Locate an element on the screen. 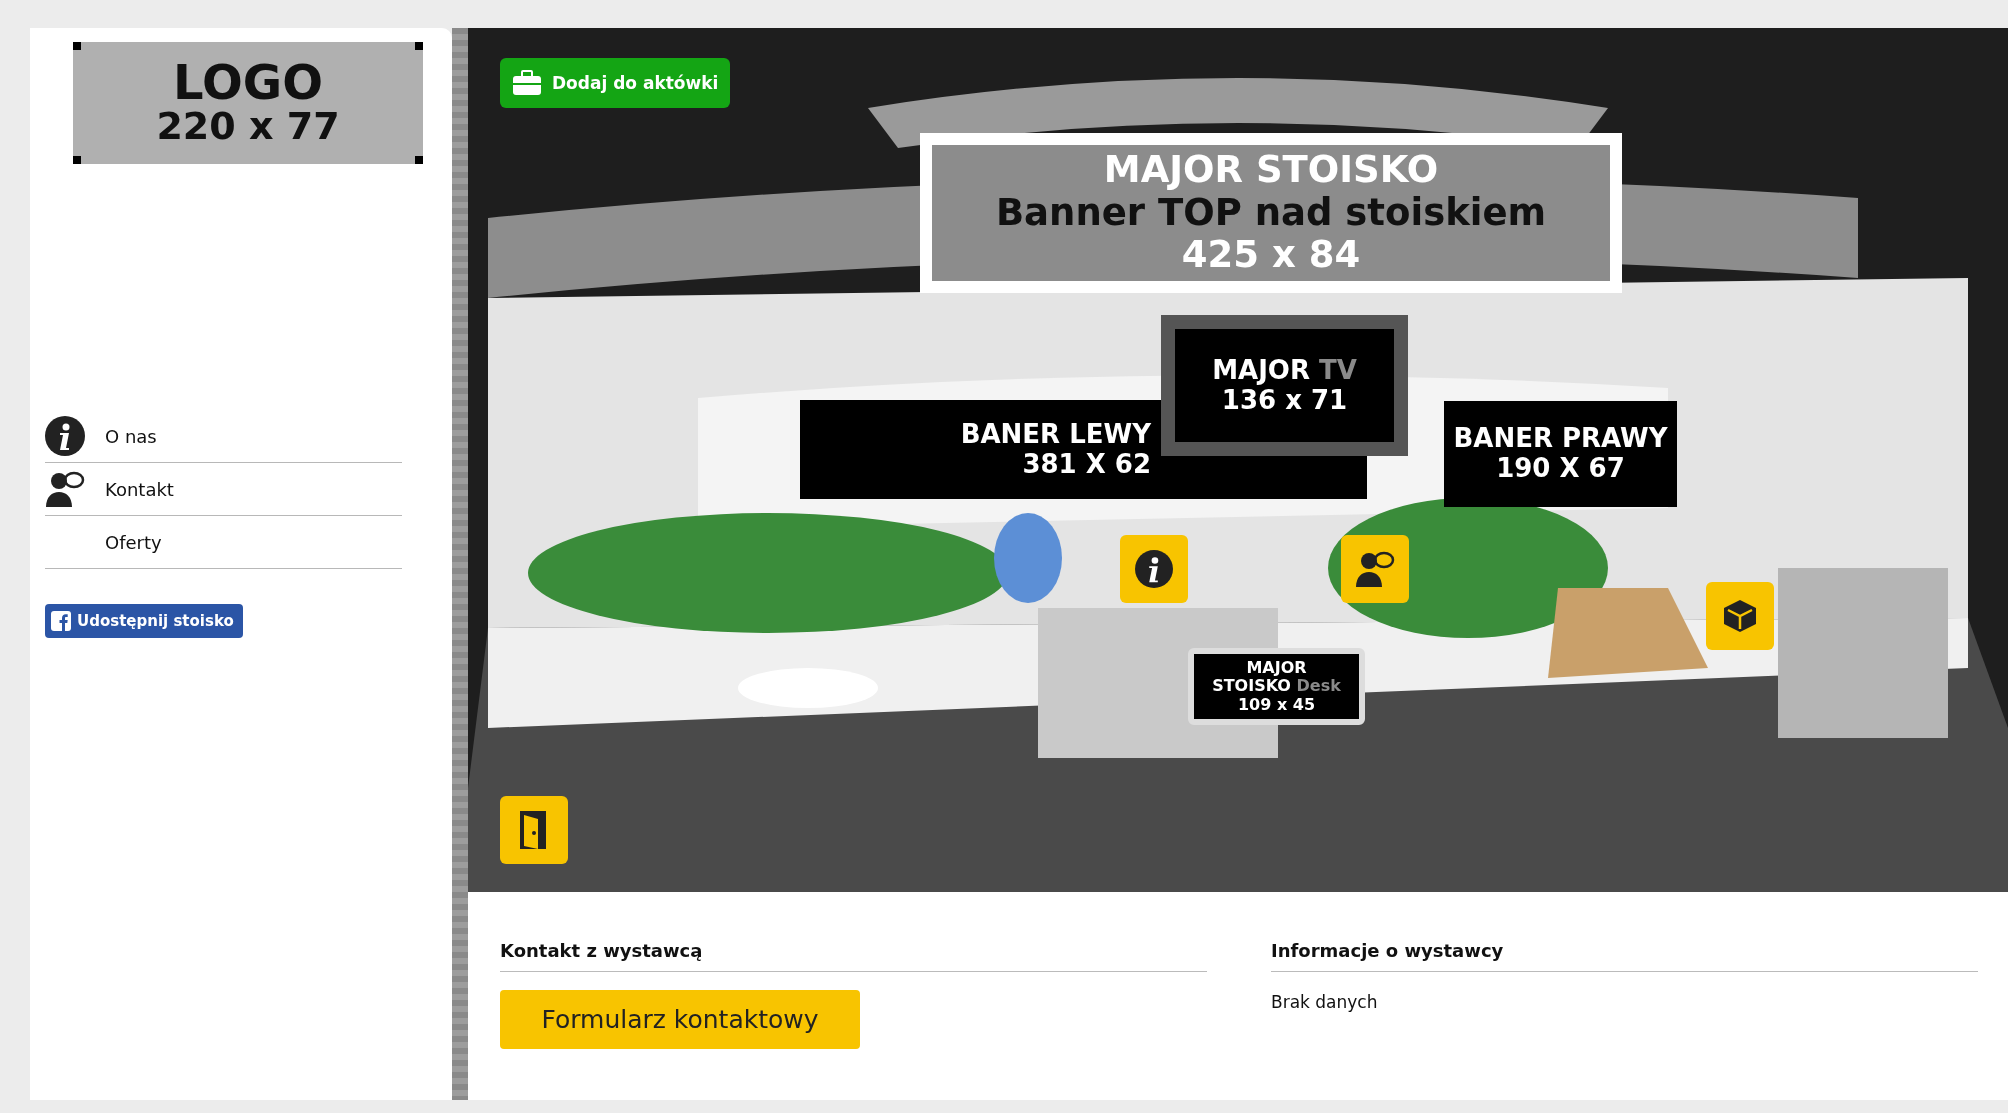 Image resolution: width=2008 pixels, height=1113 pixels. logo-title: LOGO is located at coordinates (248, 82).